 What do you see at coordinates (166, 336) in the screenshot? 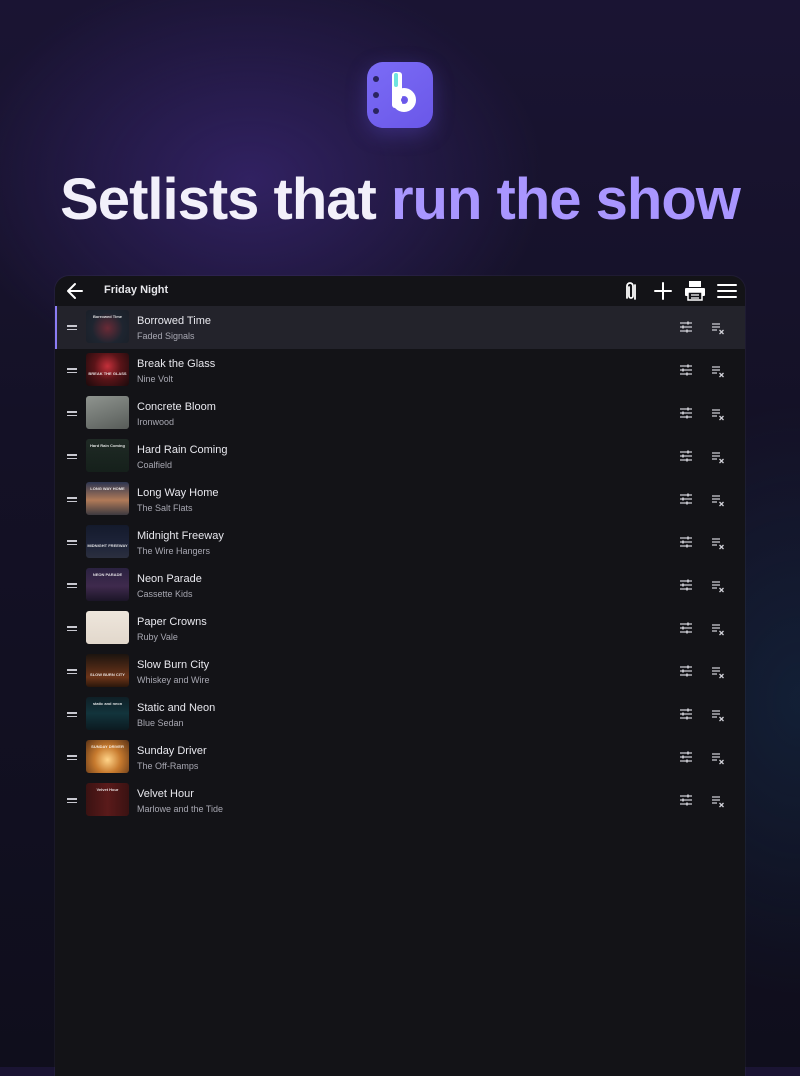
I see `song-artist: Faded Signals` at bounding box center [166, 336].